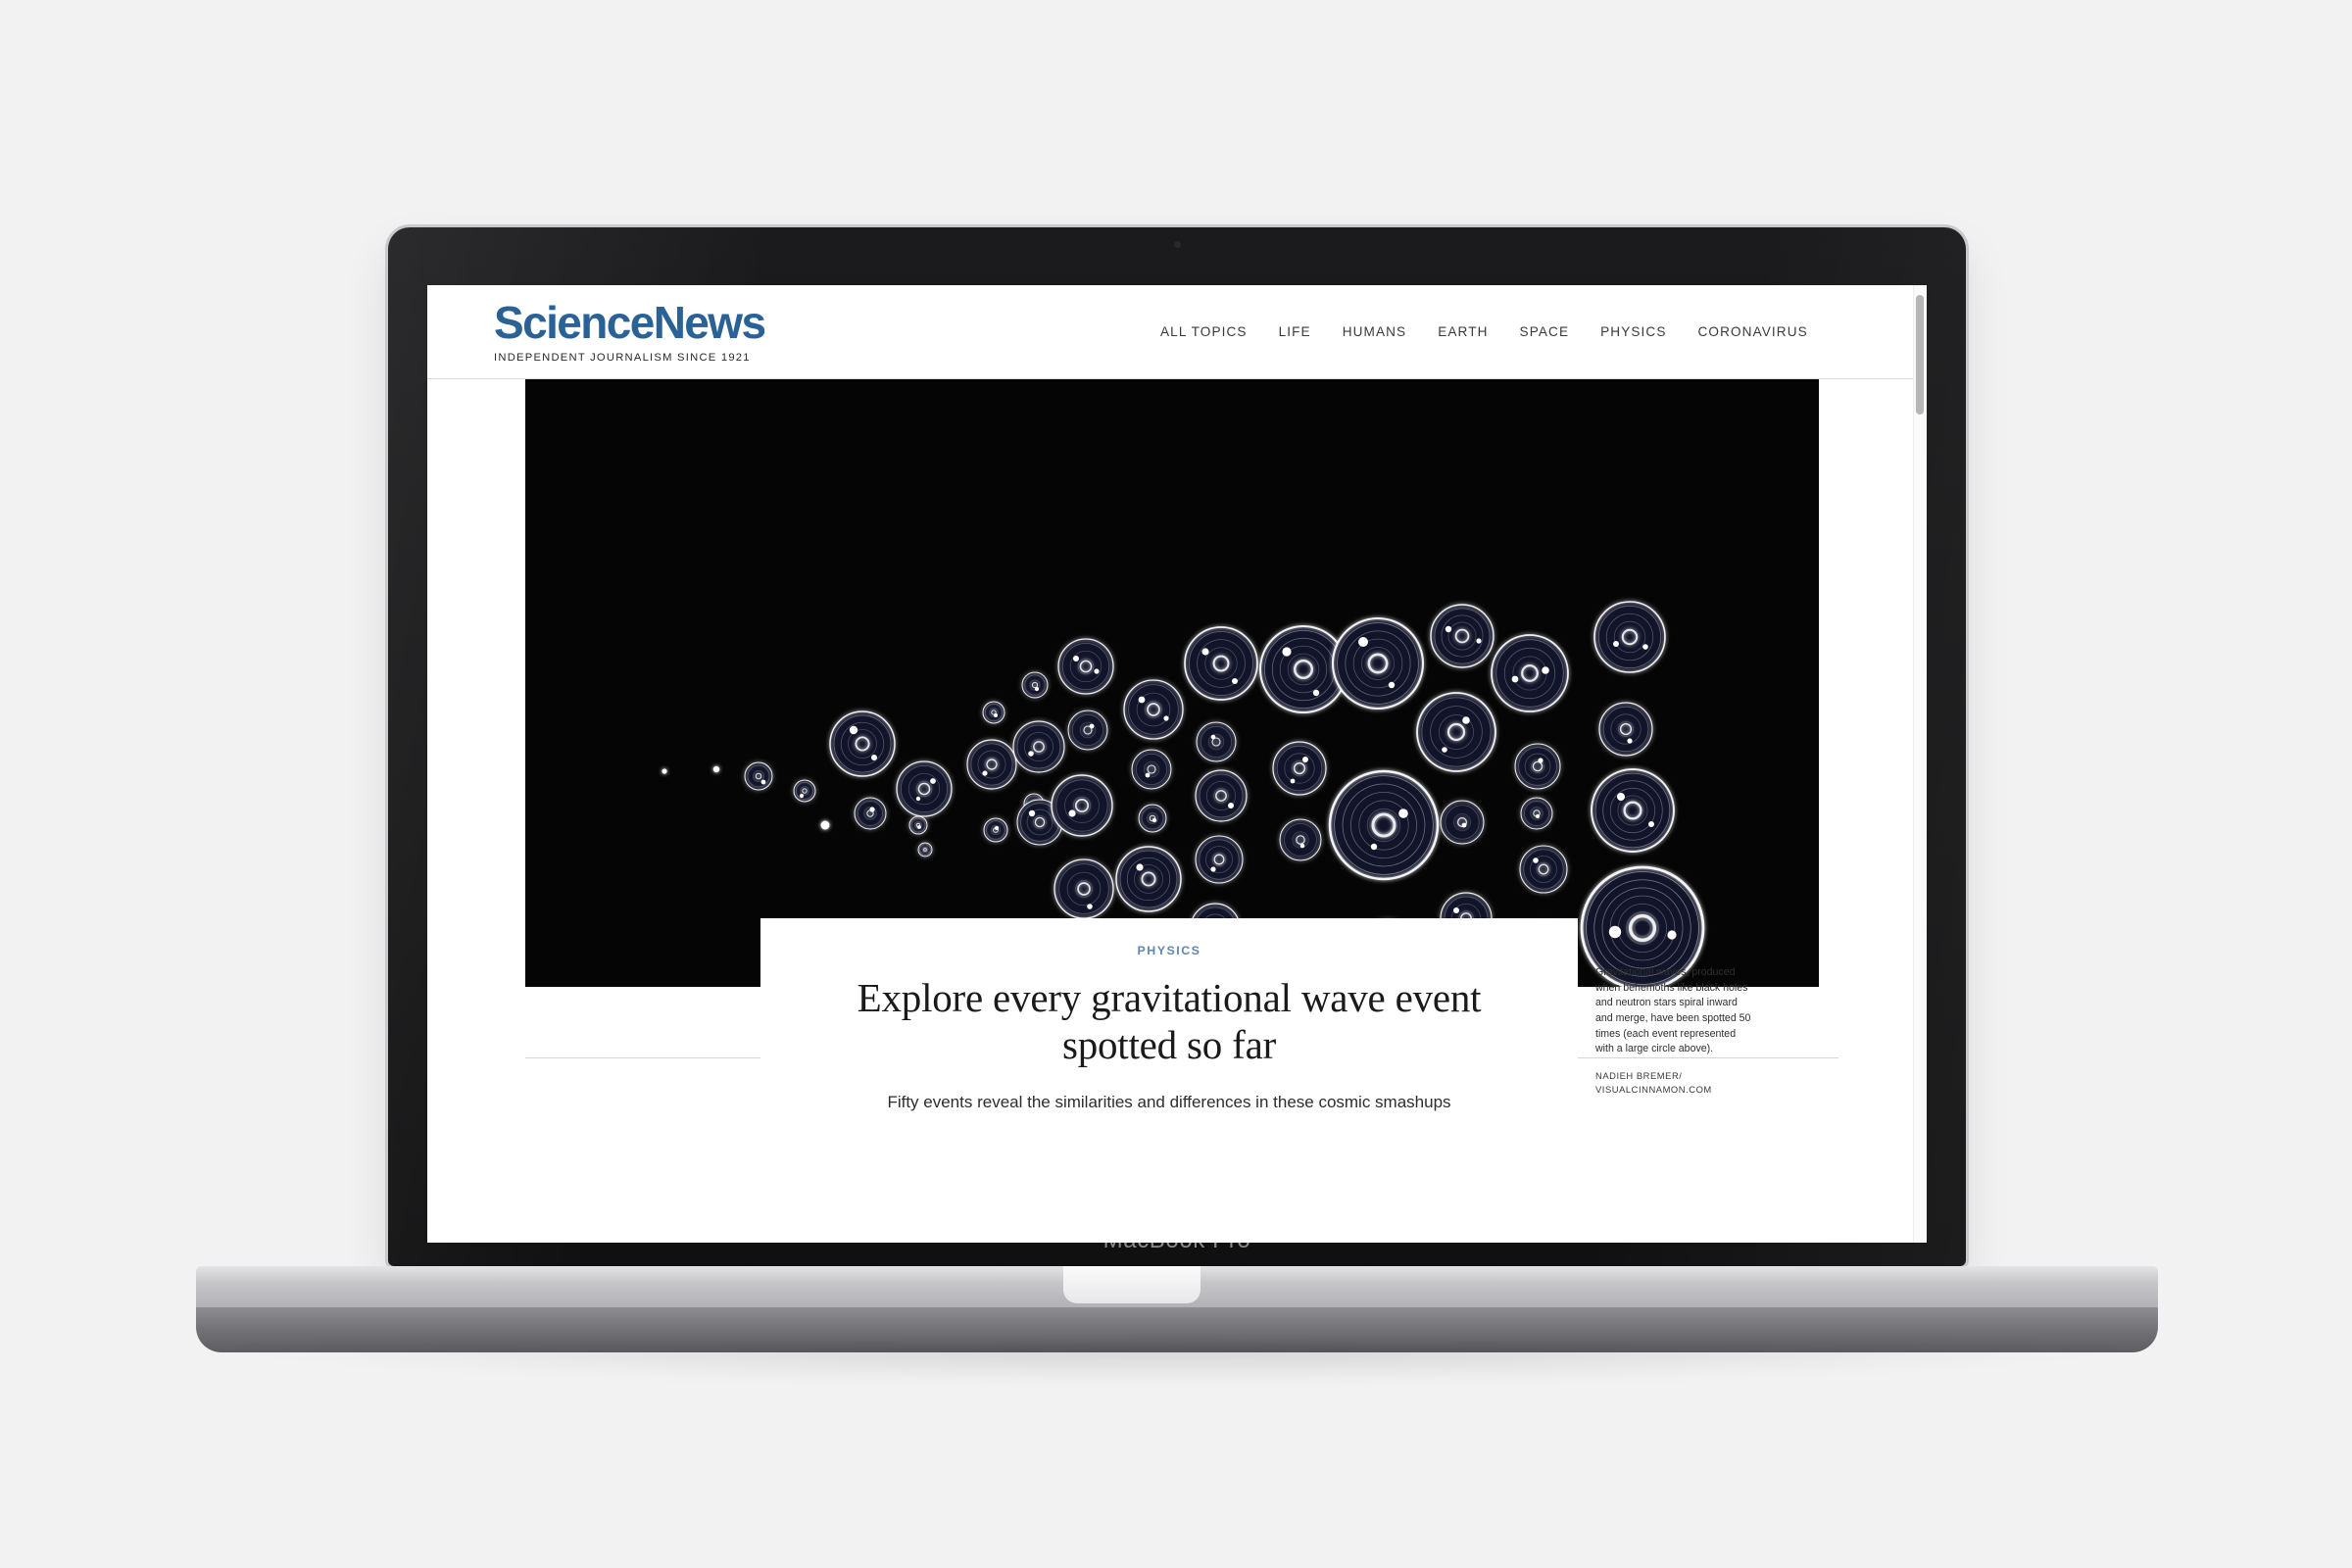  Describe the element at coordinates (1633, 331) in the screenshot. I see `nav-physics: PHYSICS` at that location.